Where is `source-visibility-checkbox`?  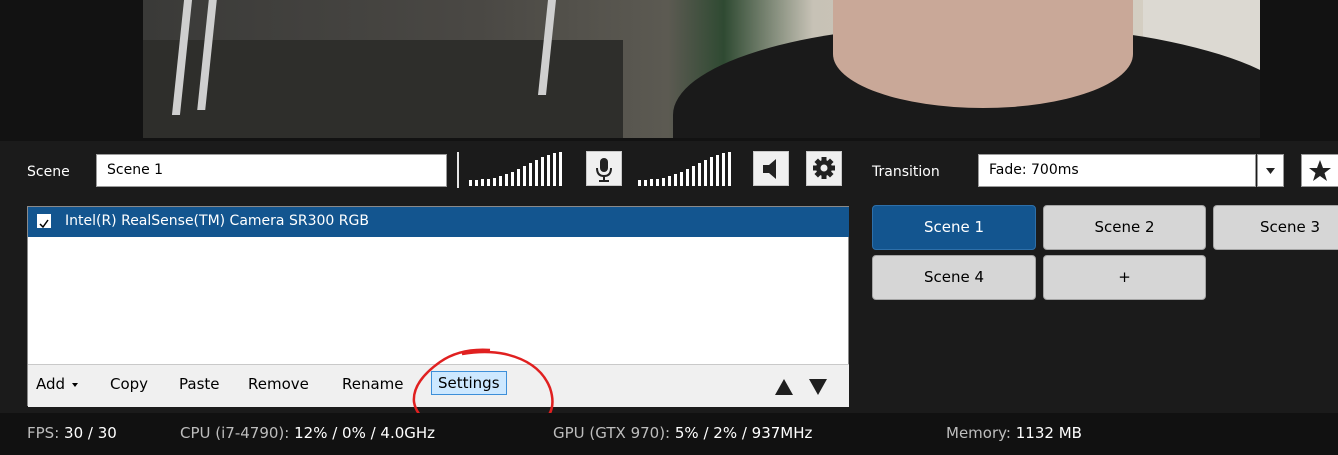 source-visibility-checkbox is located at coordinates (44, 221).